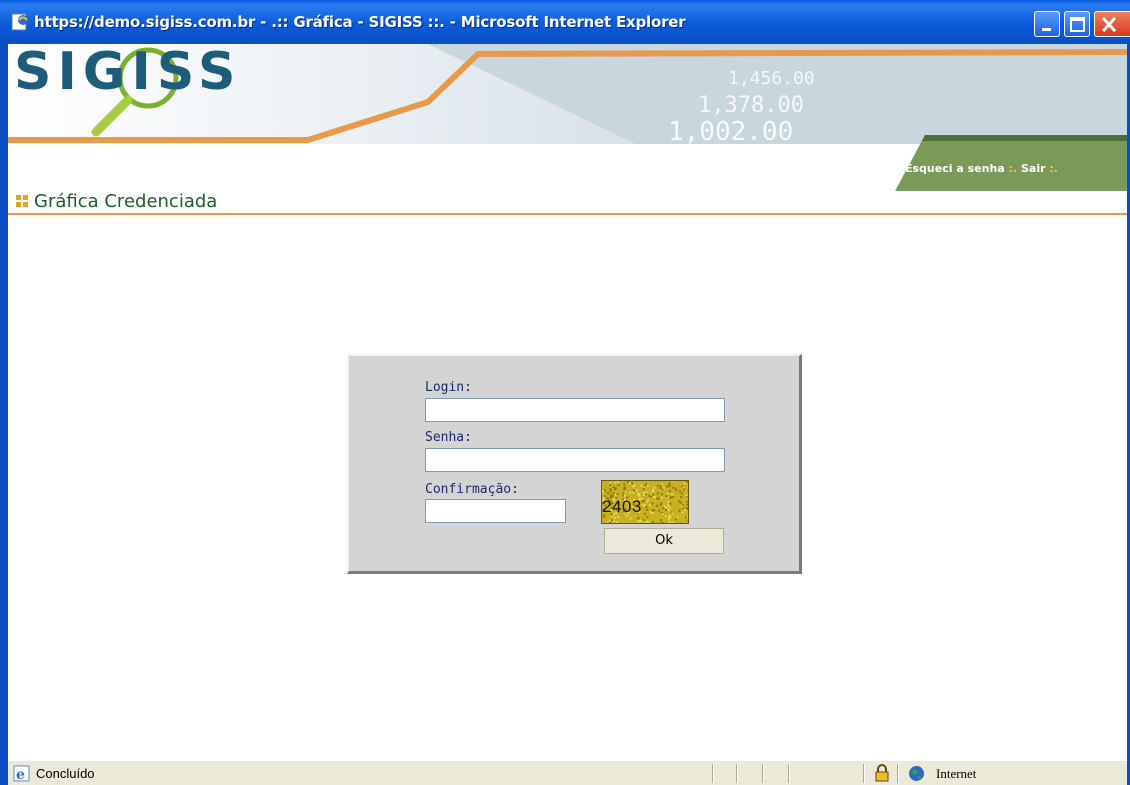 The image size is (1130, 785). What do you see at coordinates (622, 506) in the screenshot?
I see `captcha-text: 2403` at bounding box center [622, 506].